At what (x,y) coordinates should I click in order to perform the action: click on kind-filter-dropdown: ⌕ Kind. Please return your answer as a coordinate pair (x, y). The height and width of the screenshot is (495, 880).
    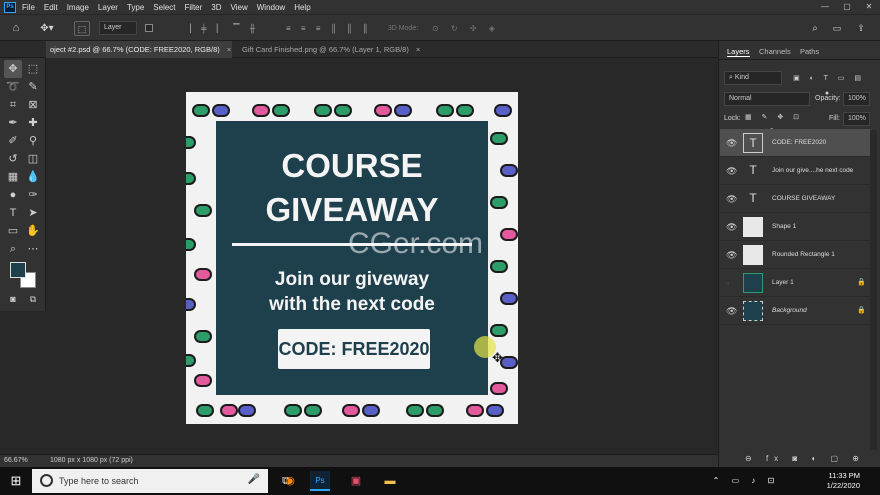
    Looking at the image, I should click on (753, 78).